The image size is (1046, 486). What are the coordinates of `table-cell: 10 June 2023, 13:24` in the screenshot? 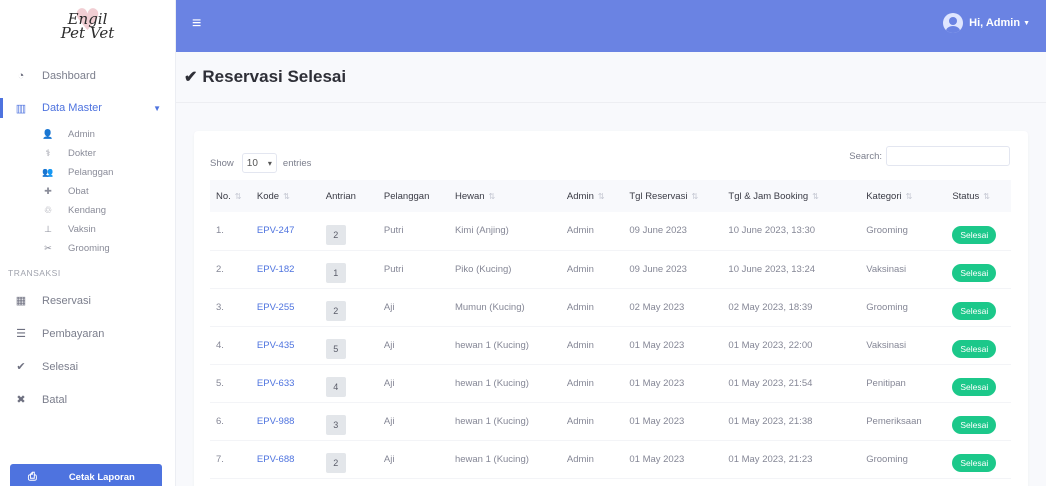 It's located at (772, 269).